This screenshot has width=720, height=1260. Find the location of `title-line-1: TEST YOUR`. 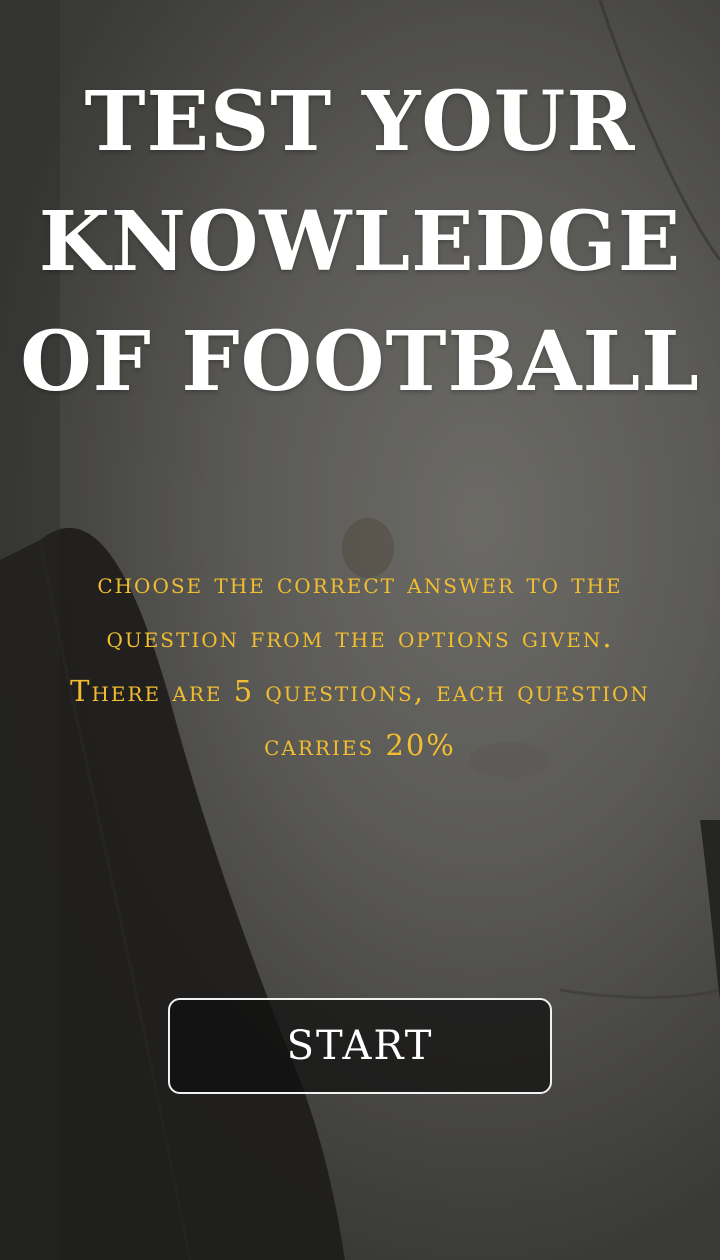

title-line-1: TEST YOUR is located at coordinates (360, 122).